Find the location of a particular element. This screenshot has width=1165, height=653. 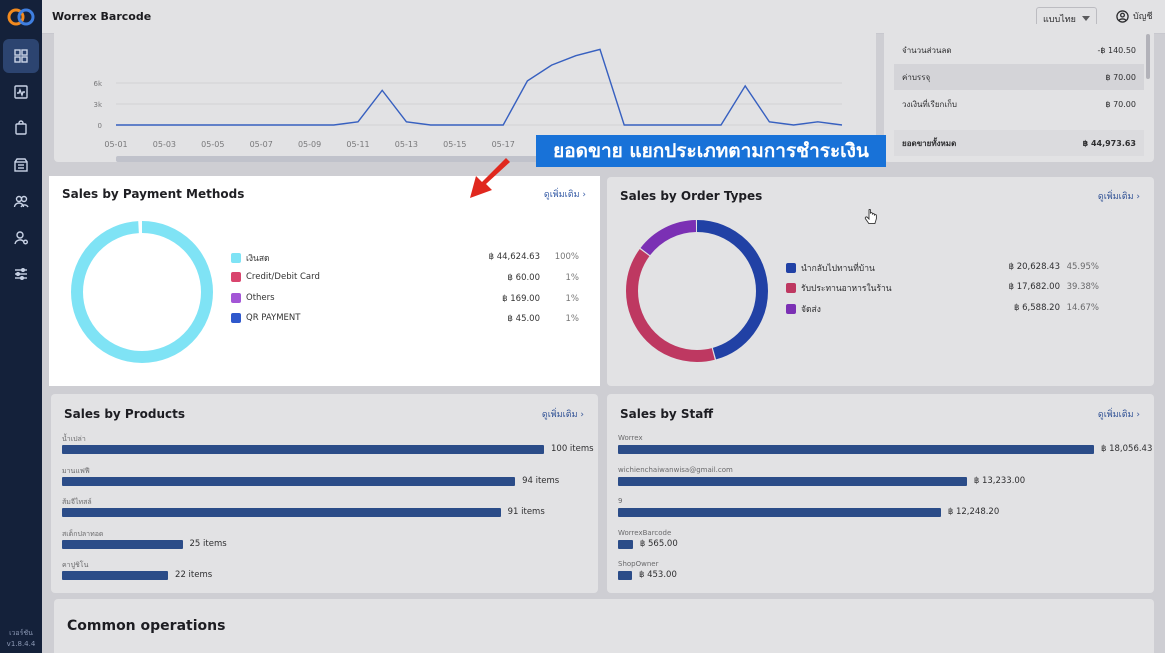

nav-customers is located at coordinates (21, 201).